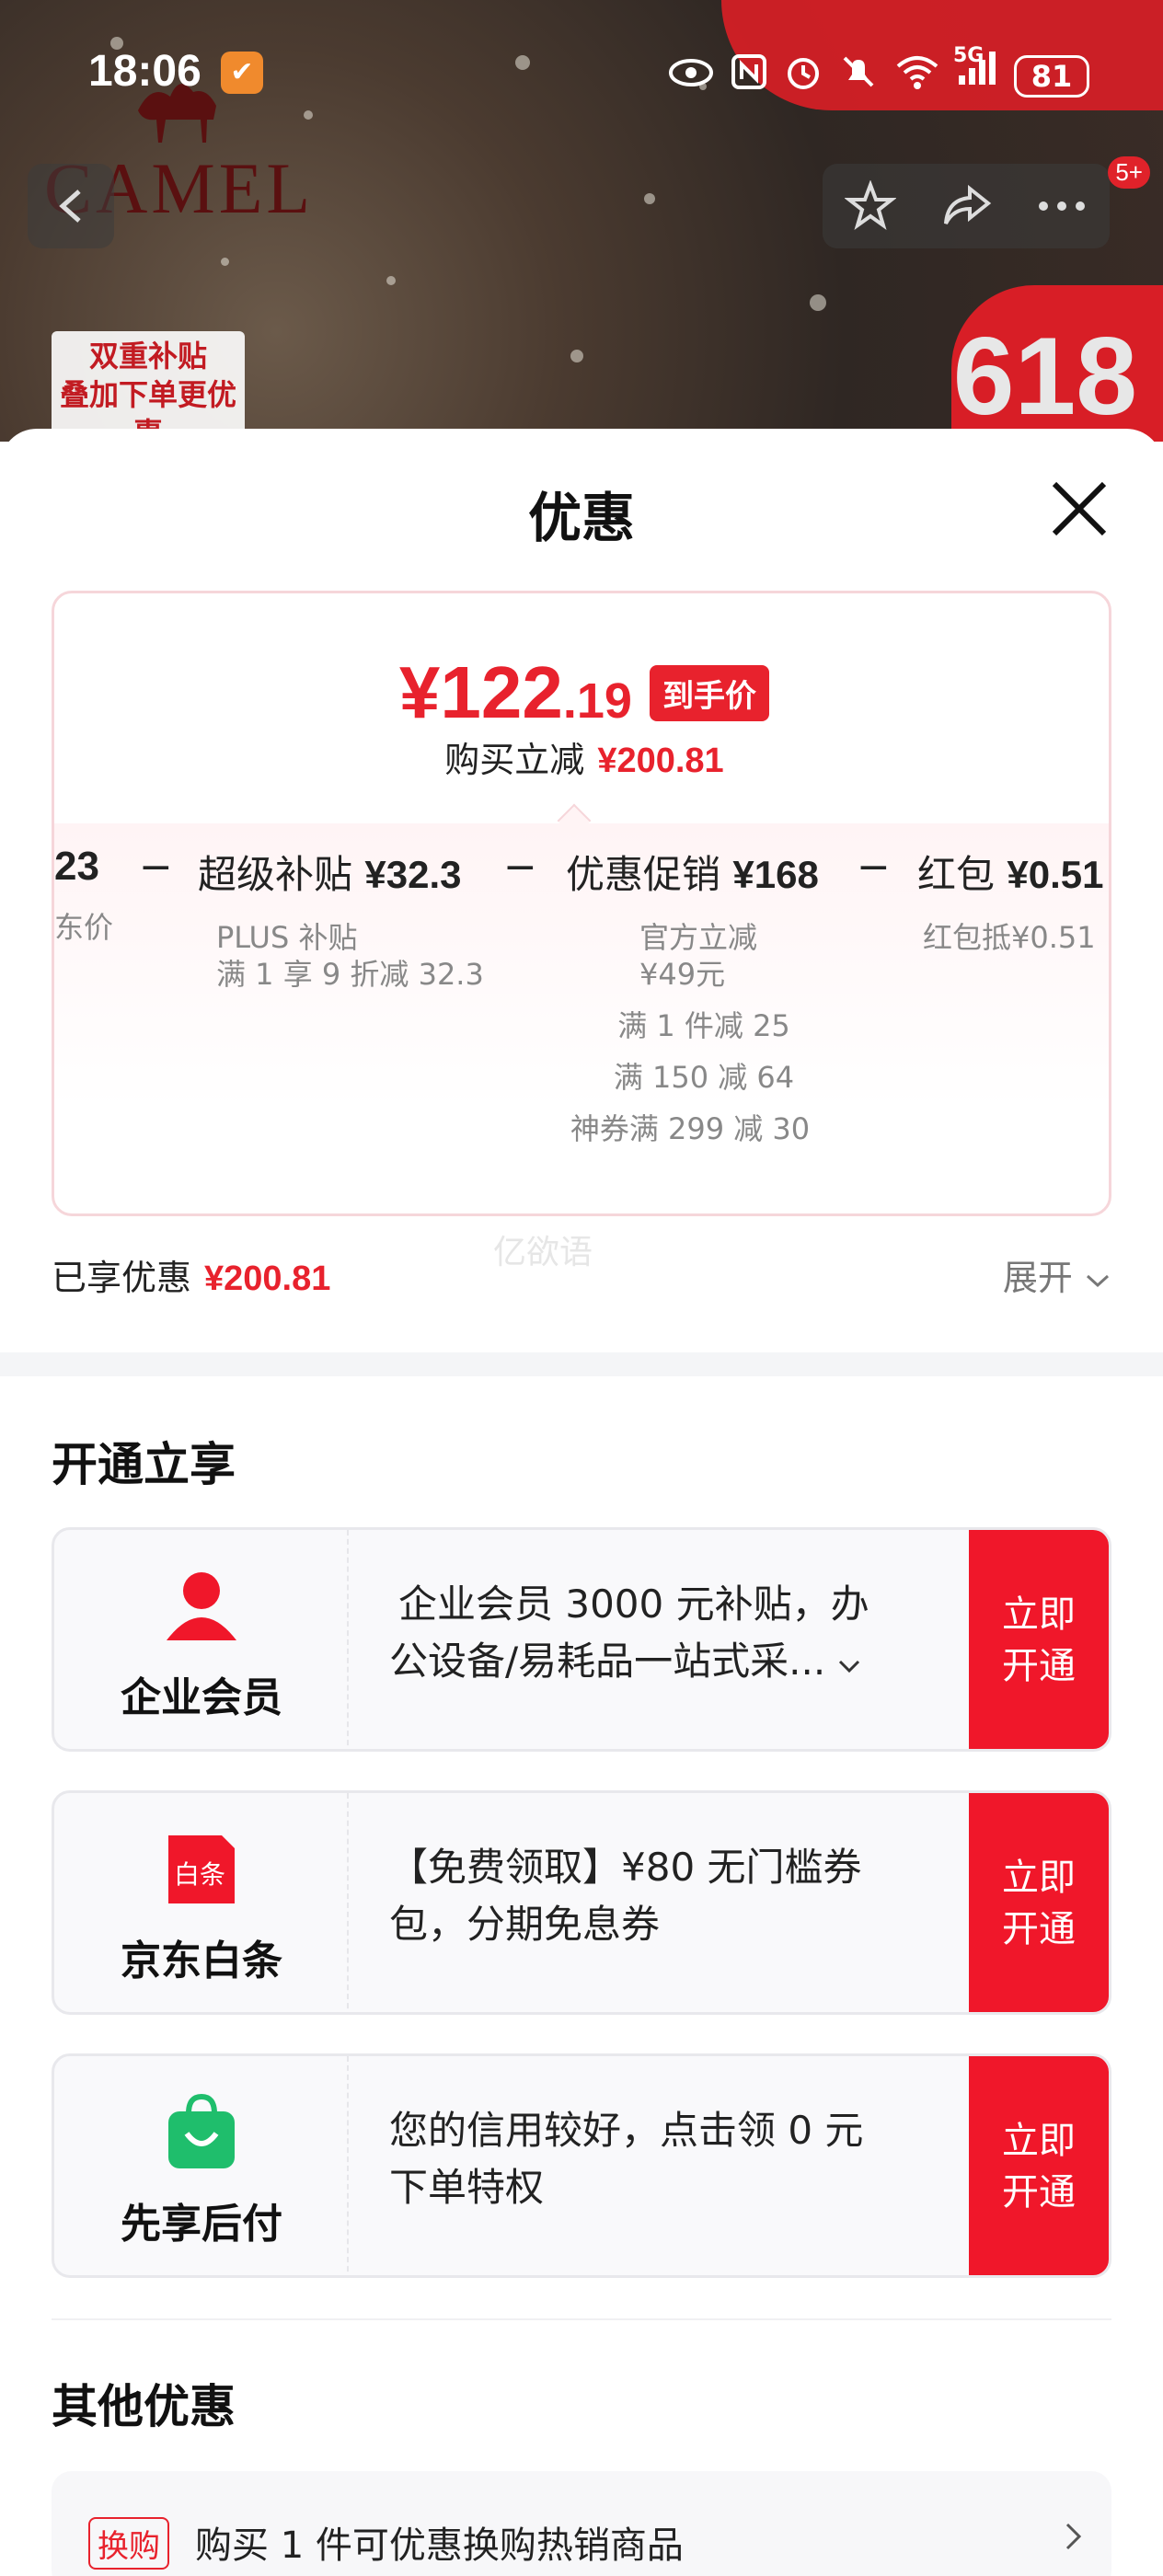  I want to click on shopping-bag-icon, so click(202, 2130).